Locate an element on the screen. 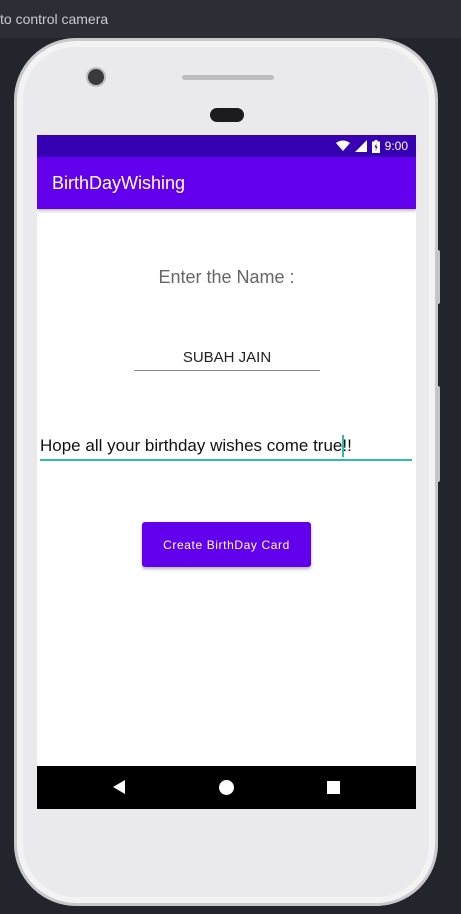  wifi-icon is located at coordinates (342, 145).